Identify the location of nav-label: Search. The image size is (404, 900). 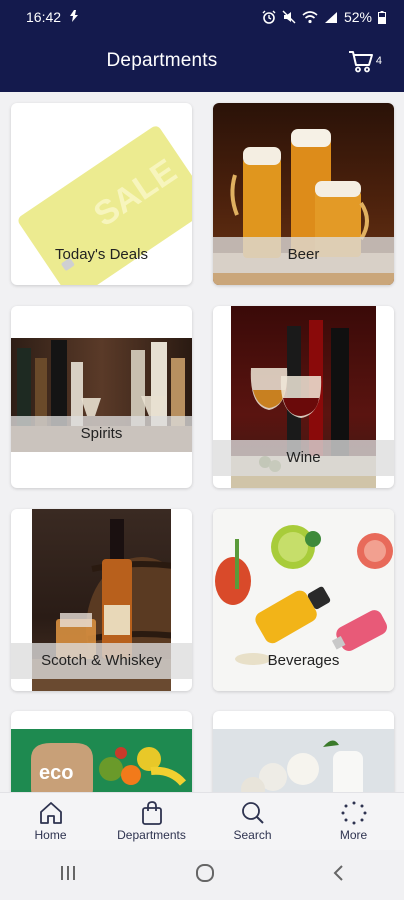
(252, 835).